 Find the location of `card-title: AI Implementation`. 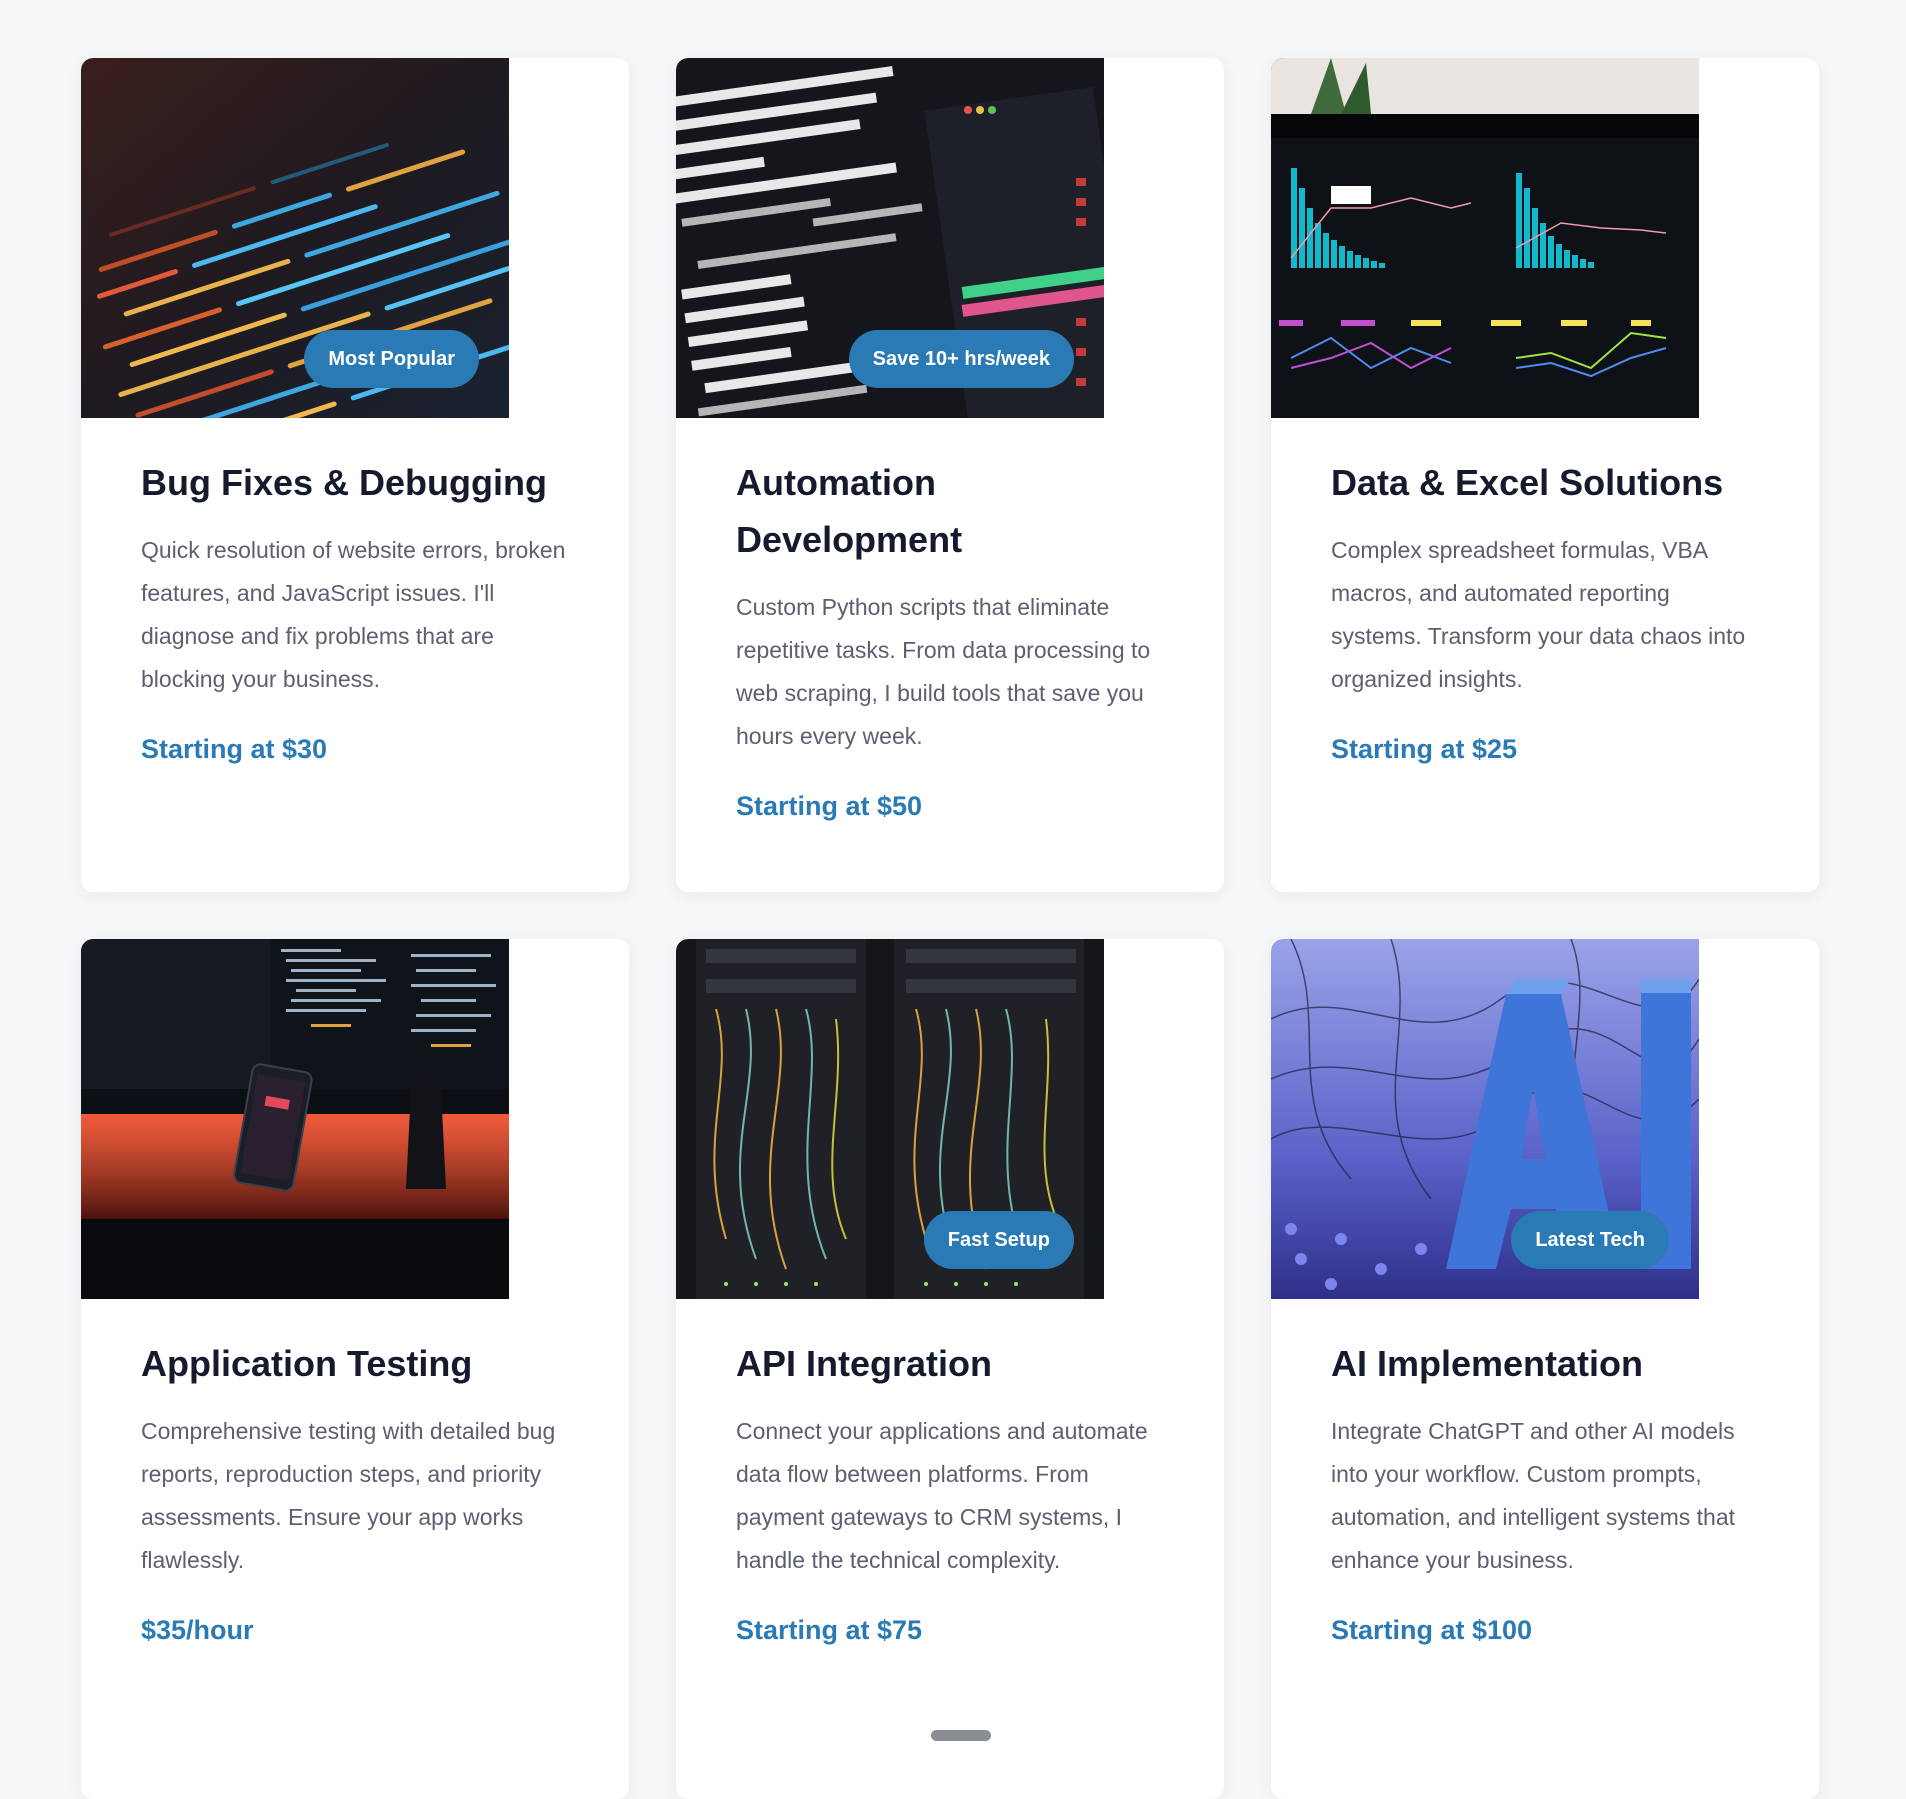

card-title: AI Implementation is located at coordinates (1487, 1363).